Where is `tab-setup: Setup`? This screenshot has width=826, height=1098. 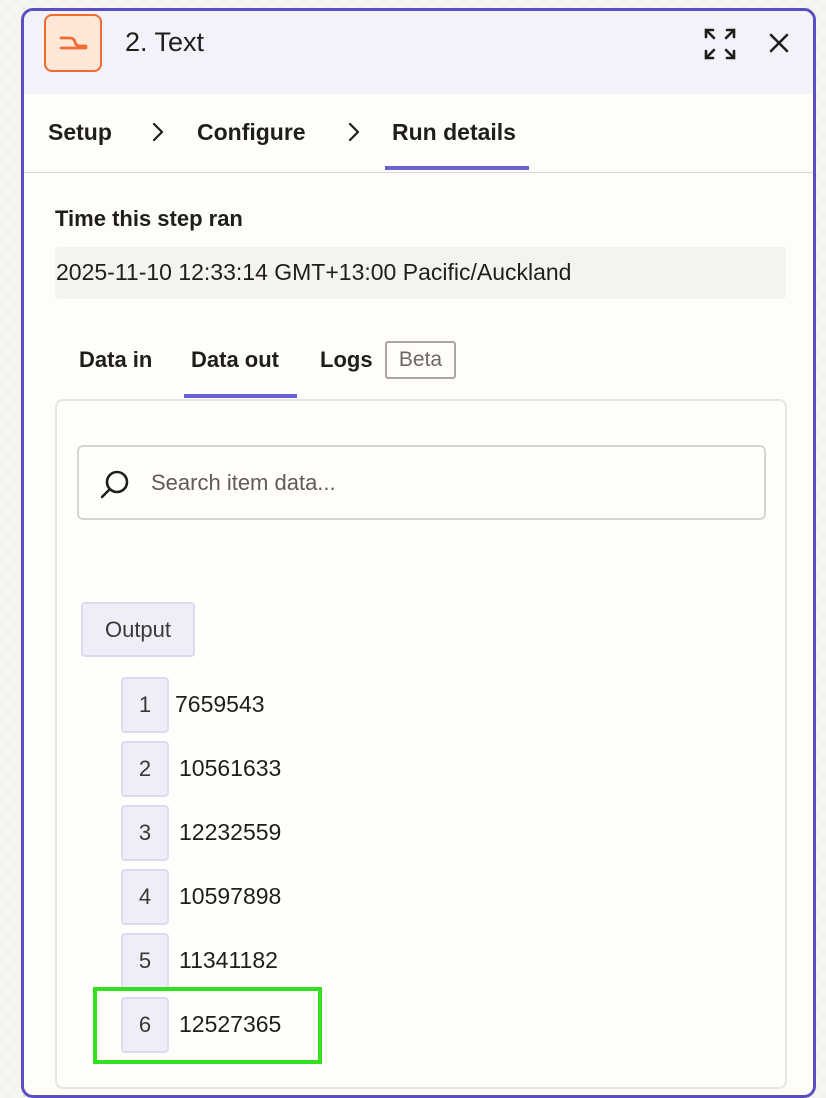 tab-setup: Setup is located at coordinates (80, 132).